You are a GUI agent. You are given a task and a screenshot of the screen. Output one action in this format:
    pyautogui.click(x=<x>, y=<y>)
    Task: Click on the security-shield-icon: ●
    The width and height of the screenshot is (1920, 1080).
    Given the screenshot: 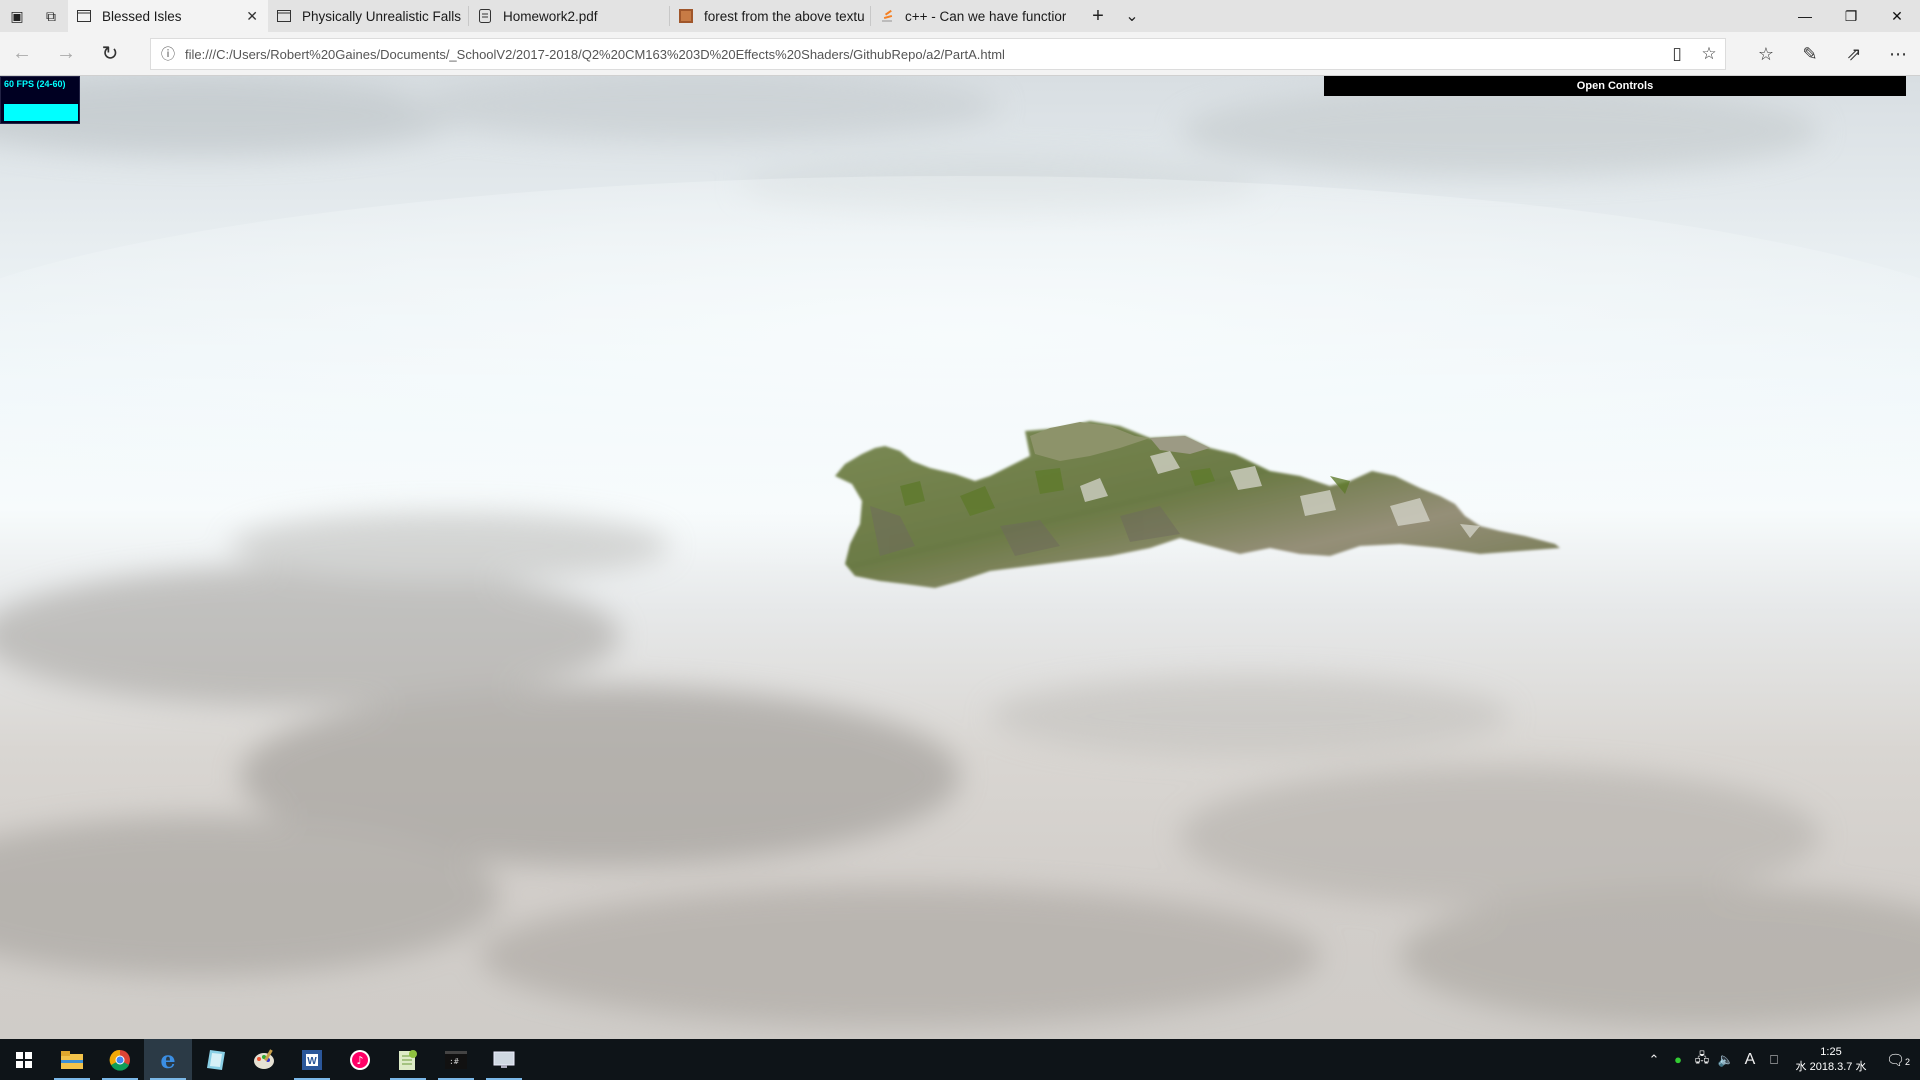 What is the action you would take?
    pyautogui.click(x=1678, y=1059)
    